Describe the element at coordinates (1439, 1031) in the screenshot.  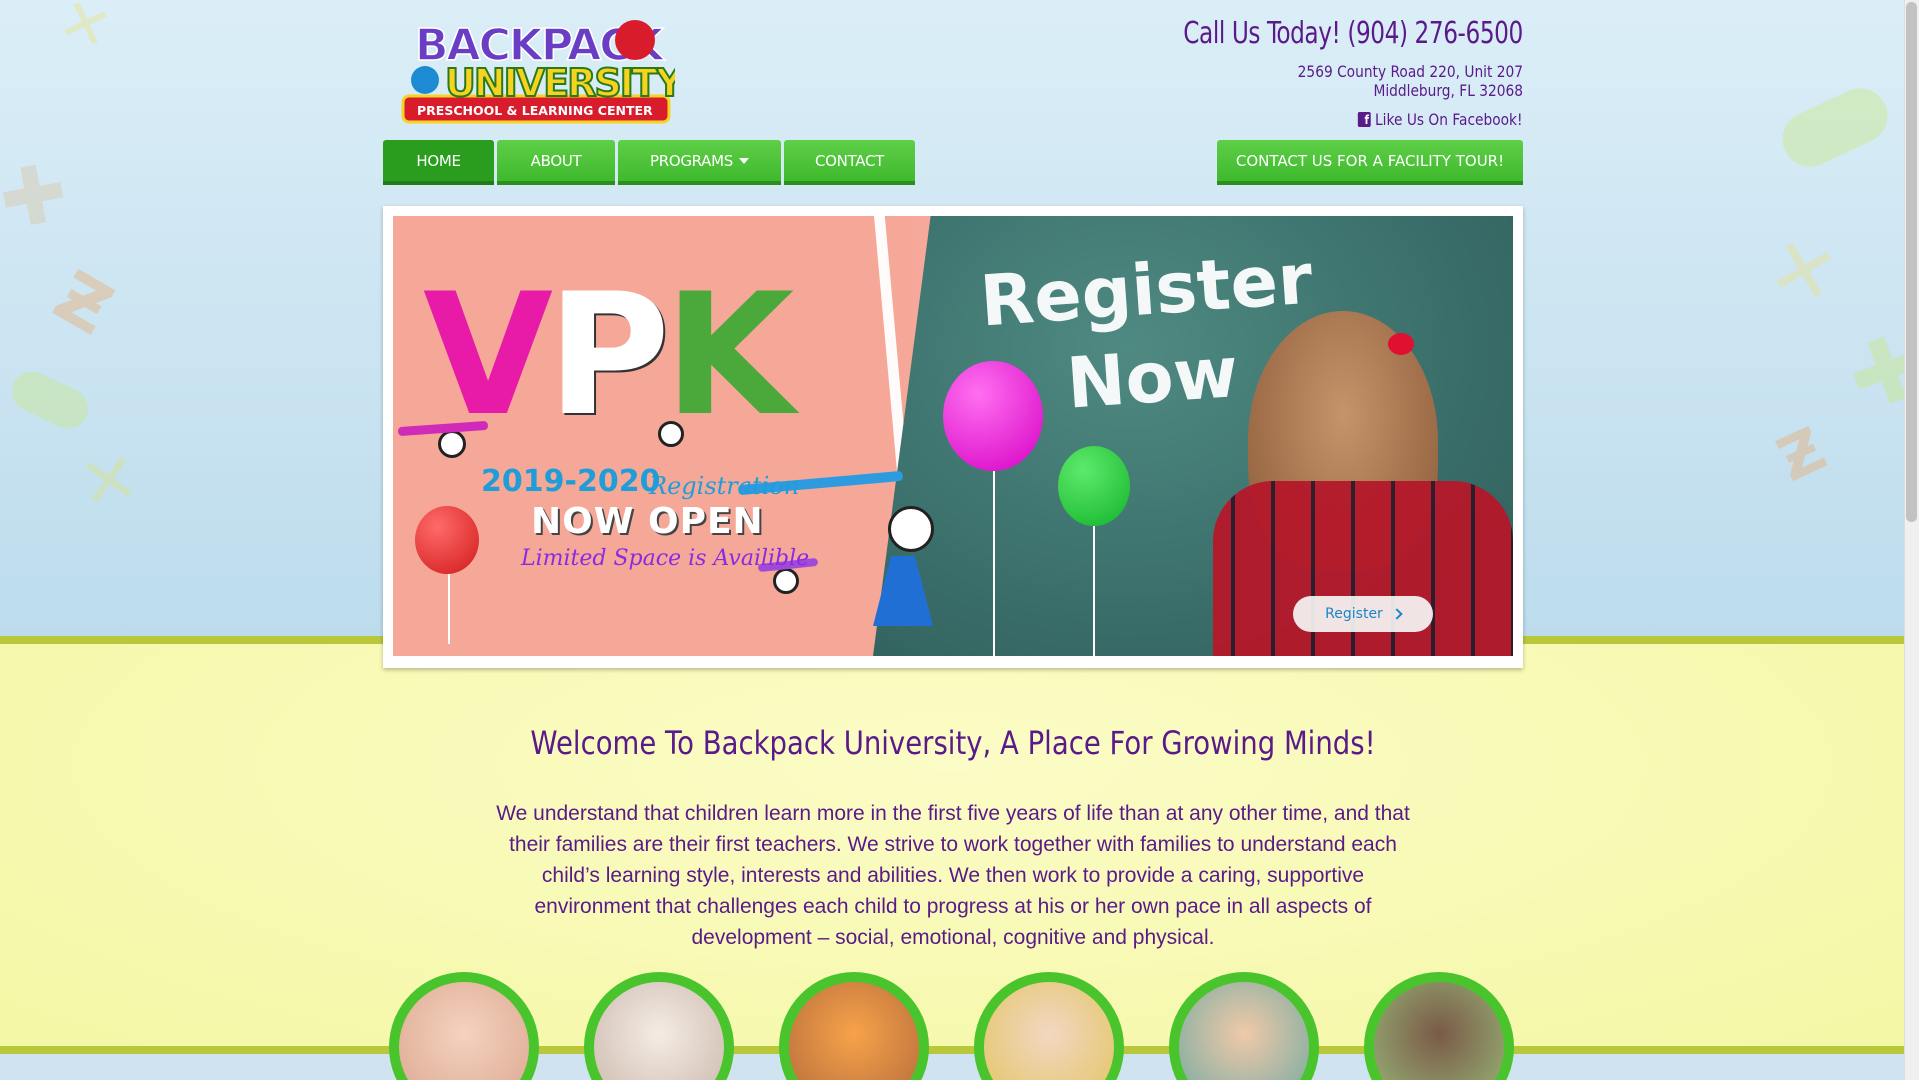
I see `boy-outdoors-photo` at that location.